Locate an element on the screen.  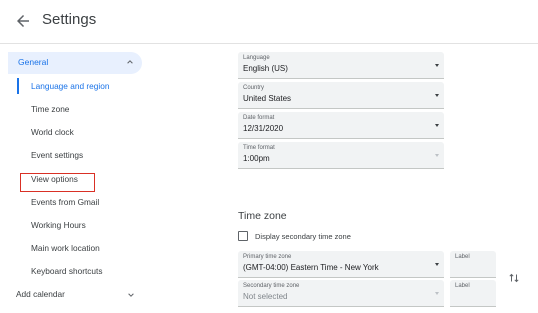
sidebar-section-general-label: General is located at coordinates (33, 62).